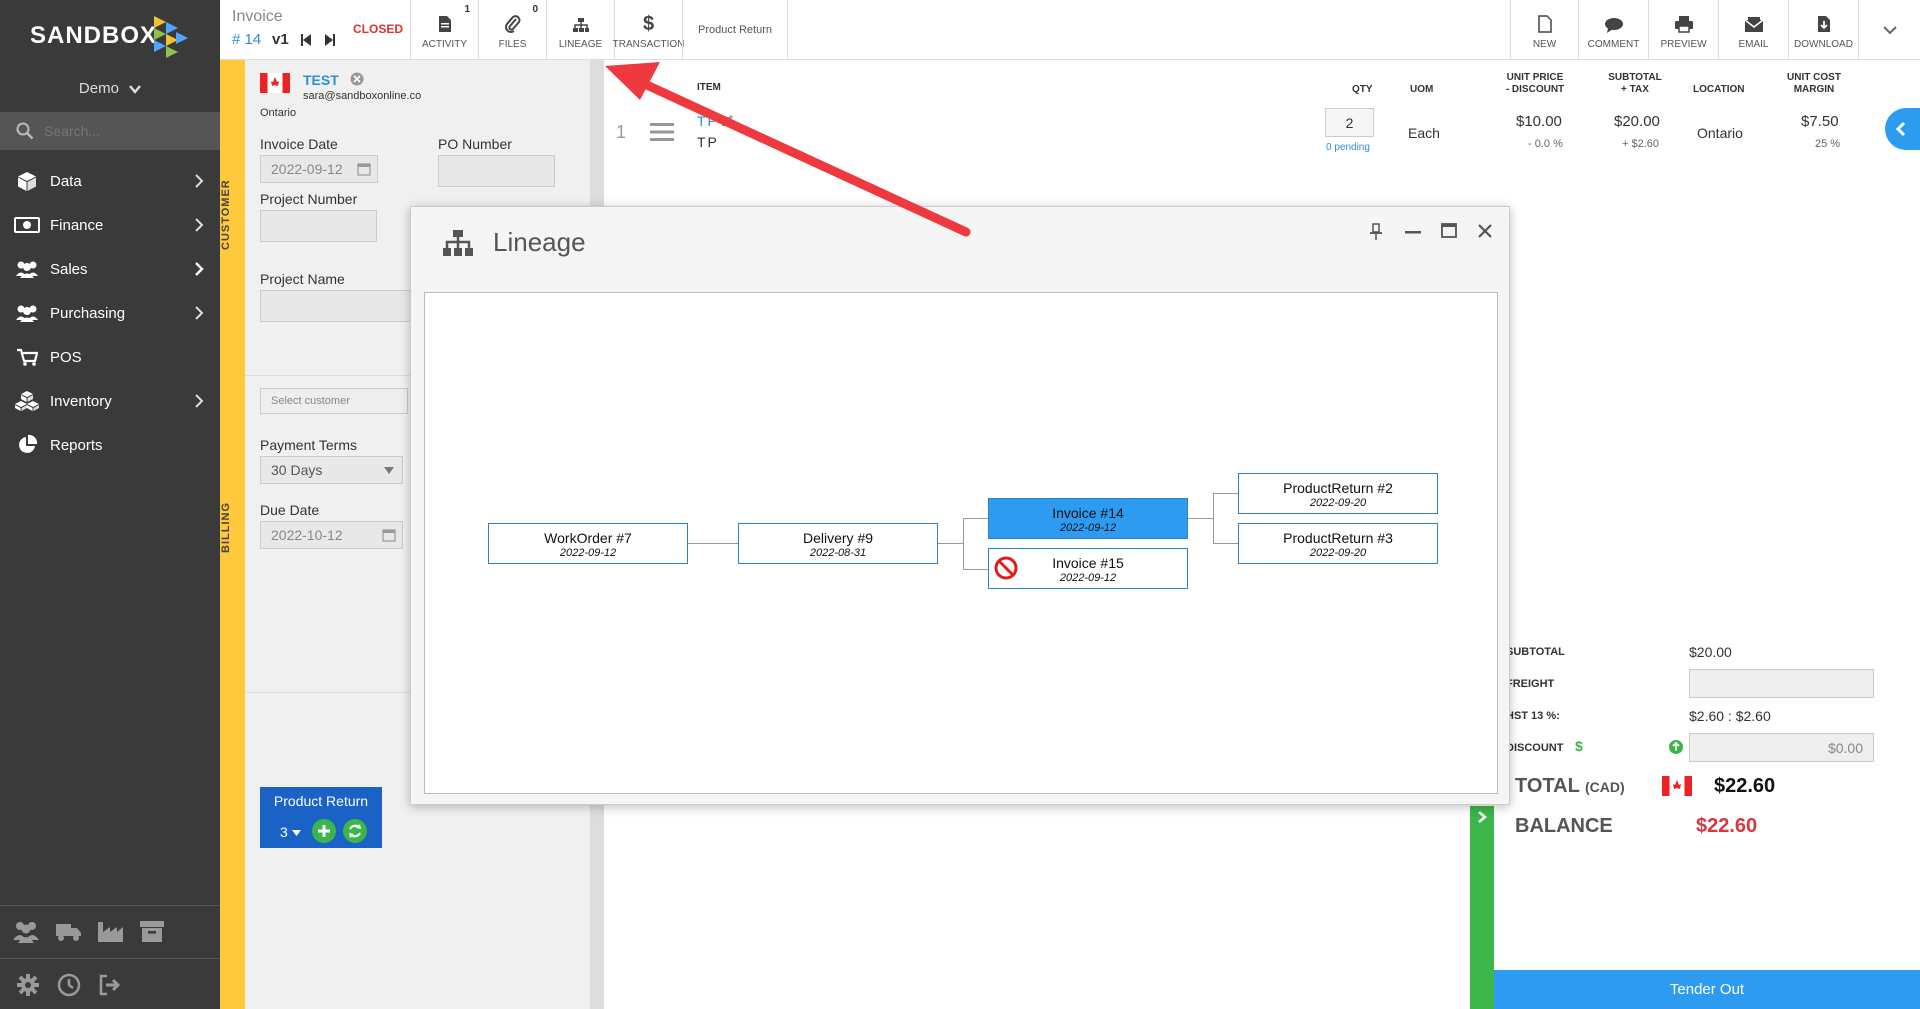  I want to click on lineage-button: LINEAGE, so click(580, 30).